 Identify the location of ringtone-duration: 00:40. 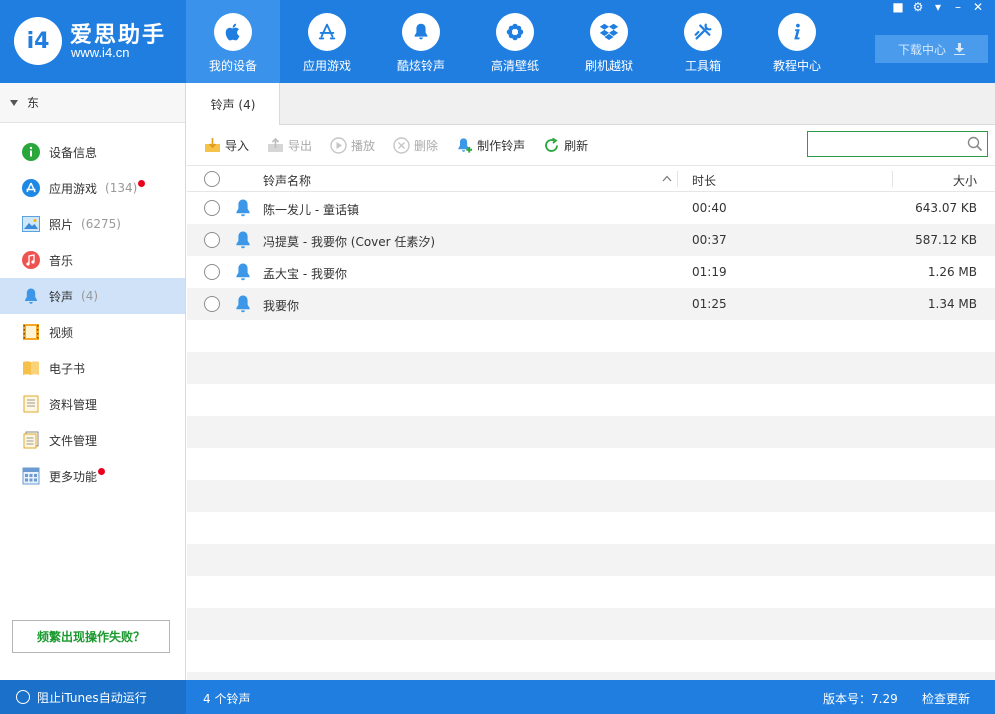
(709, 208).